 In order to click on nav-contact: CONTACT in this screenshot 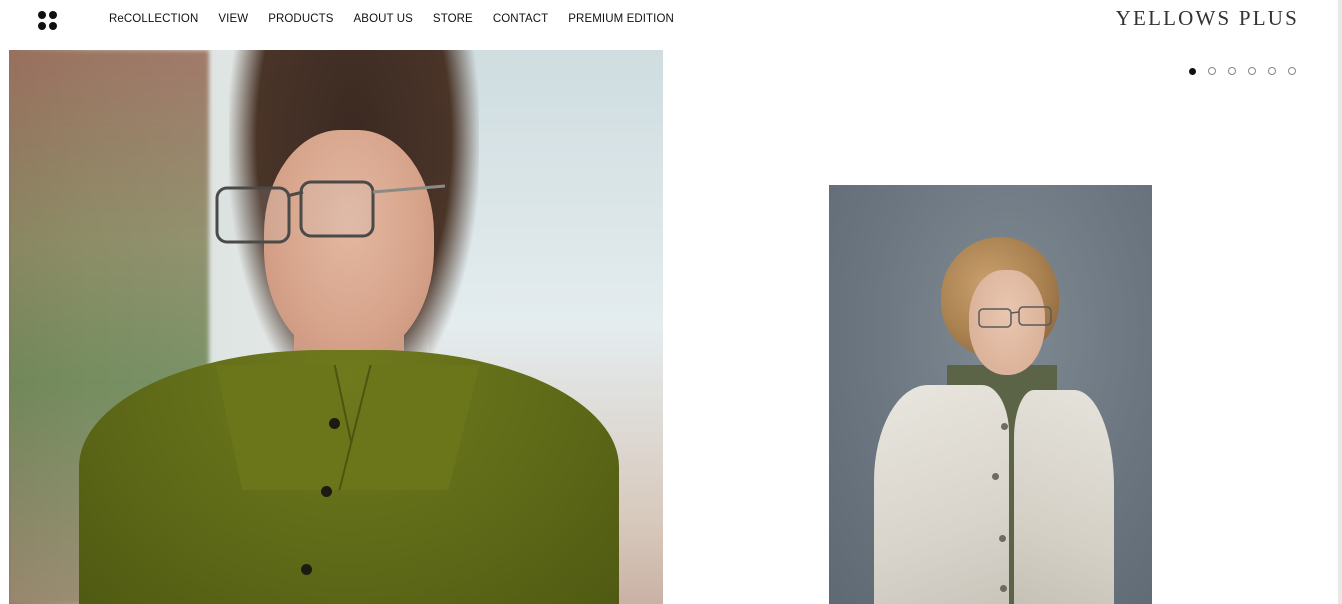, I will do `click(520, 19)`.